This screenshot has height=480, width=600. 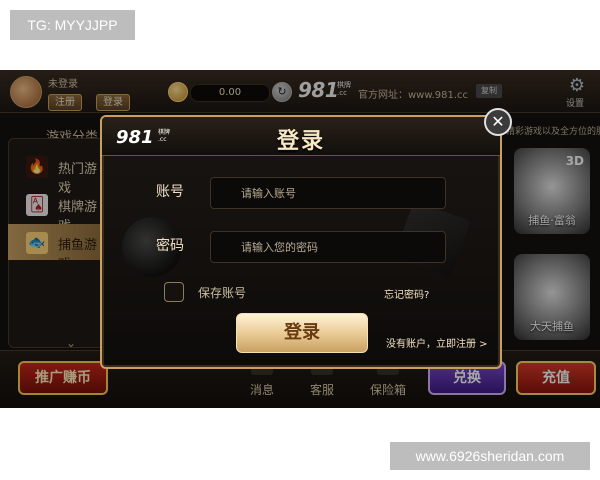 I want to click on account-input, so click(x=328, y=193).